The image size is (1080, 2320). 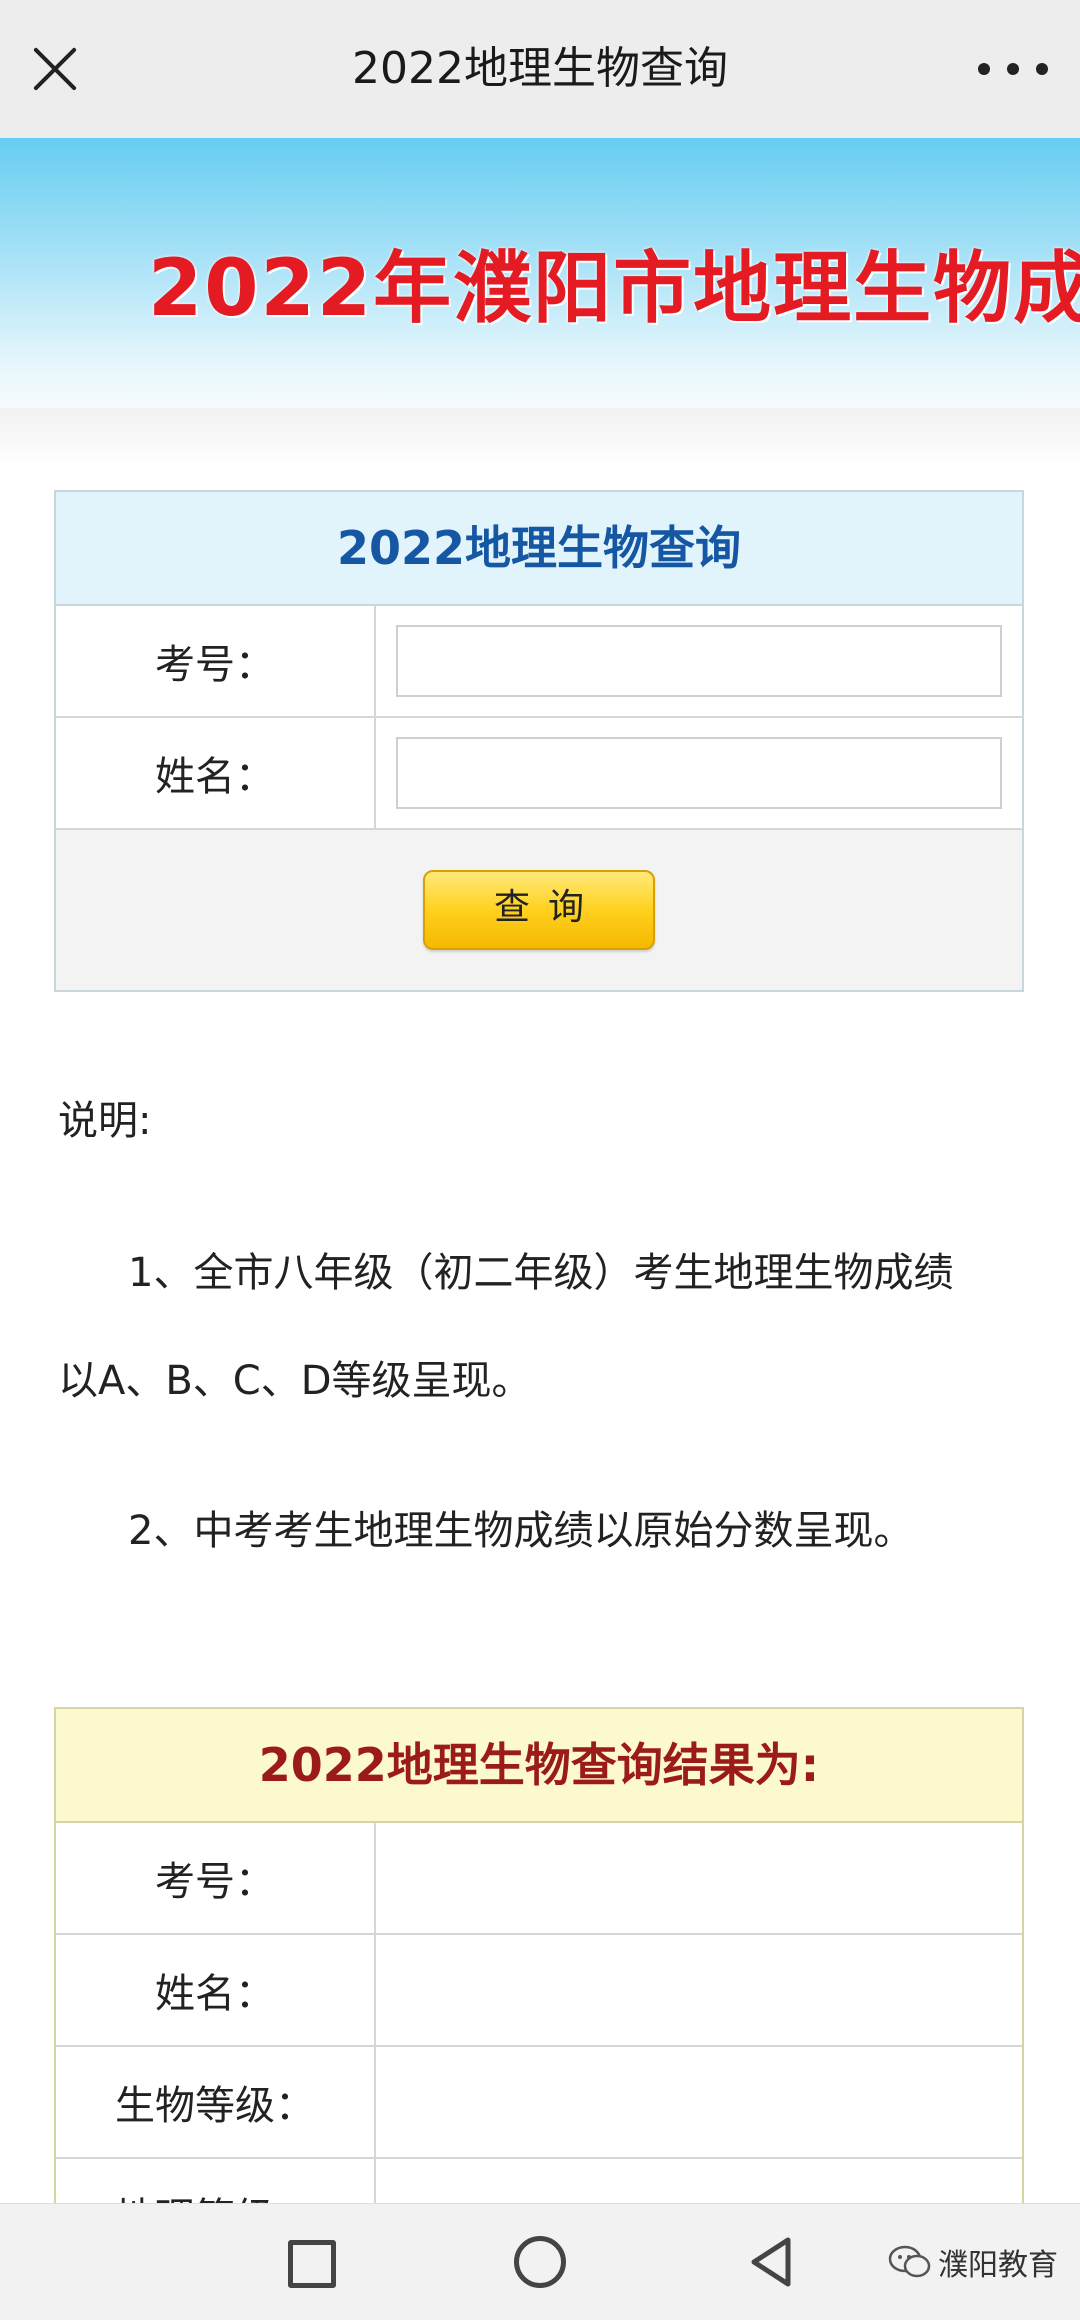 I want to click on title-bar: 2022地理生物查询, so click(x=540, y=69).